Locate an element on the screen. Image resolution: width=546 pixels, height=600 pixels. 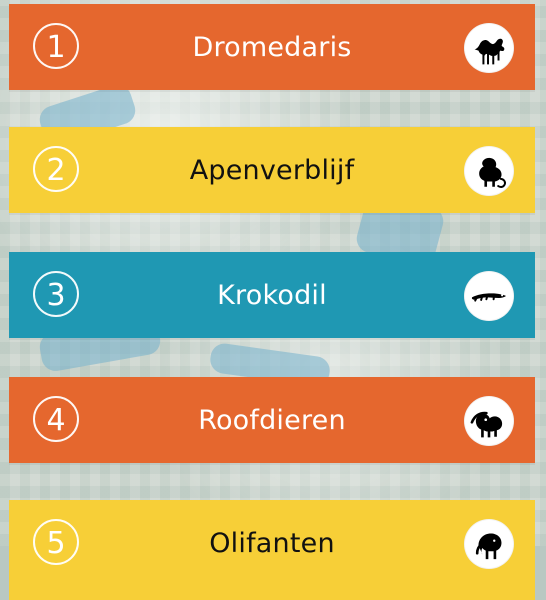
lion-icon is located at coordinates (489, 421).